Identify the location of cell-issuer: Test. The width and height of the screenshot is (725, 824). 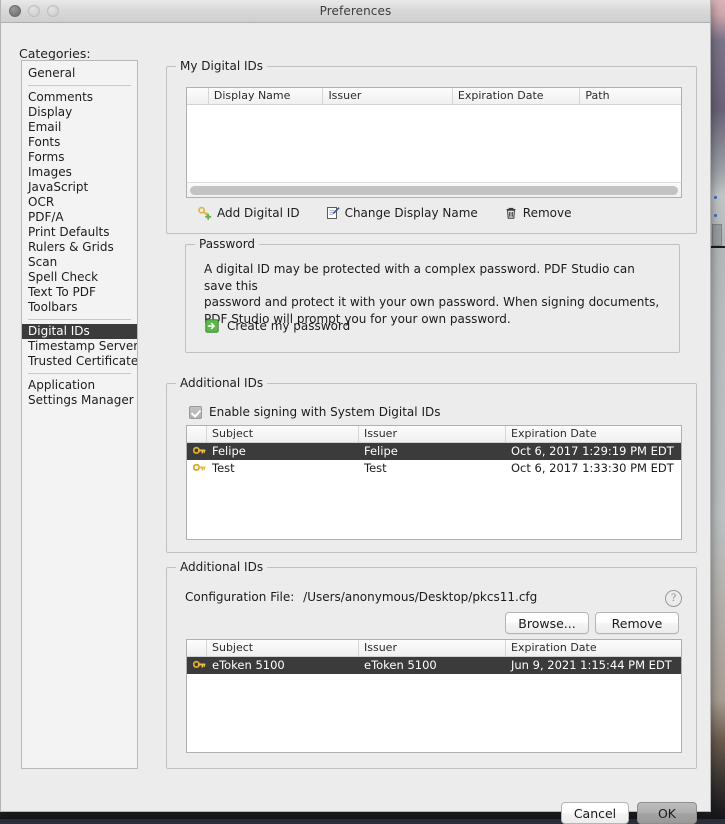
(432, 468).